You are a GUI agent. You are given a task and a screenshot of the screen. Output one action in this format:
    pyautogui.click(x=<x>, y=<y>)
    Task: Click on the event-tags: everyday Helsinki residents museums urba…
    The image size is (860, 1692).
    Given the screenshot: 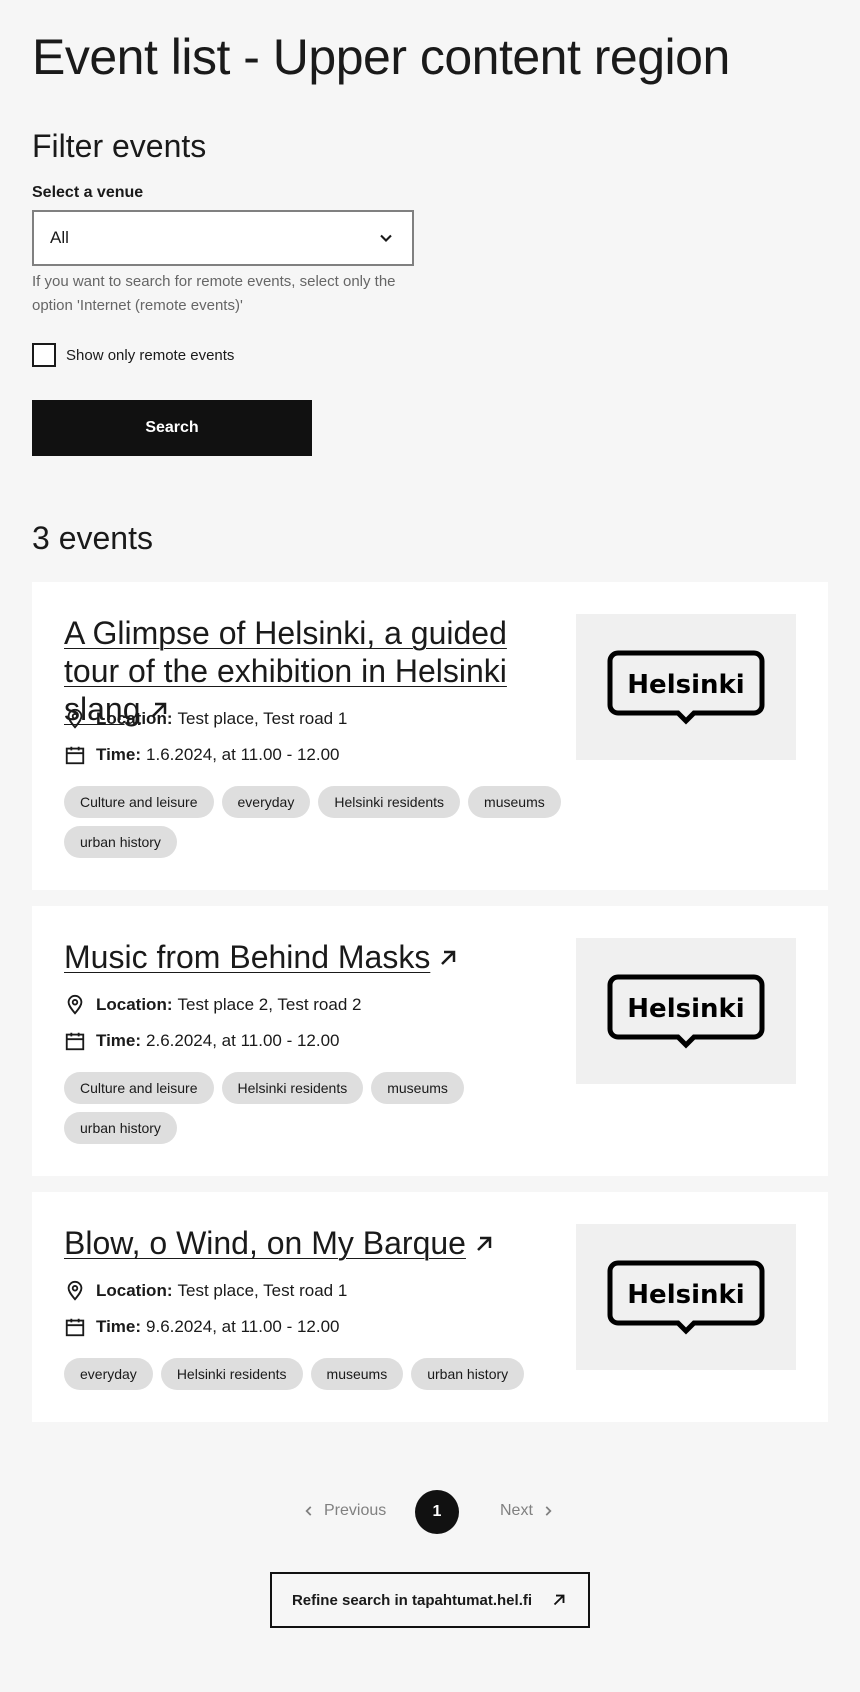 What is the action you would take?
    pyautogui.click(x=314, y=1374)
    